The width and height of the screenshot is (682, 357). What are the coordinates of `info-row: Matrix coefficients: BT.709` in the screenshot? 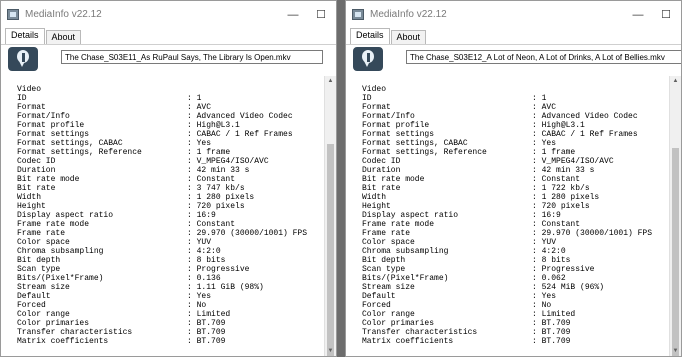 It's located at (507, 341).